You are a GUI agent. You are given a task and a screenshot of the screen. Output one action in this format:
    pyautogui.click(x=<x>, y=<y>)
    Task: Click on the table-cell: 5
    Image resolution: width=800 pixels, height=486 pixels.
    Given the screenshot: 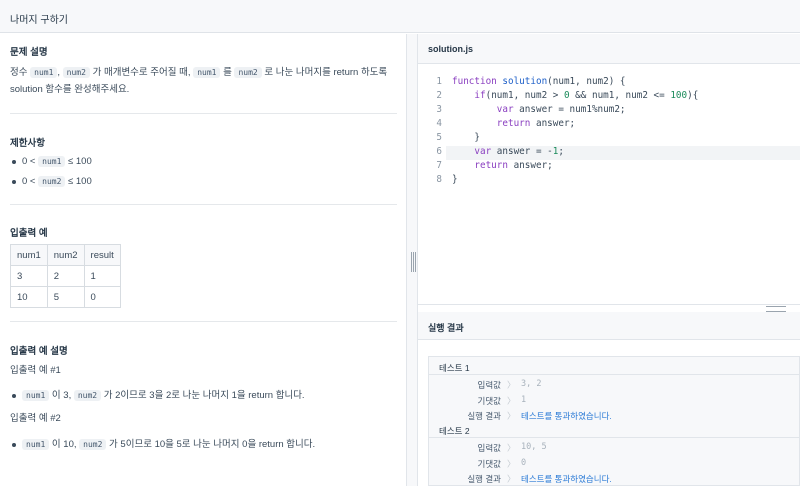 What is the action you would take?
    pyautogui.click(x=65, y=297)
    